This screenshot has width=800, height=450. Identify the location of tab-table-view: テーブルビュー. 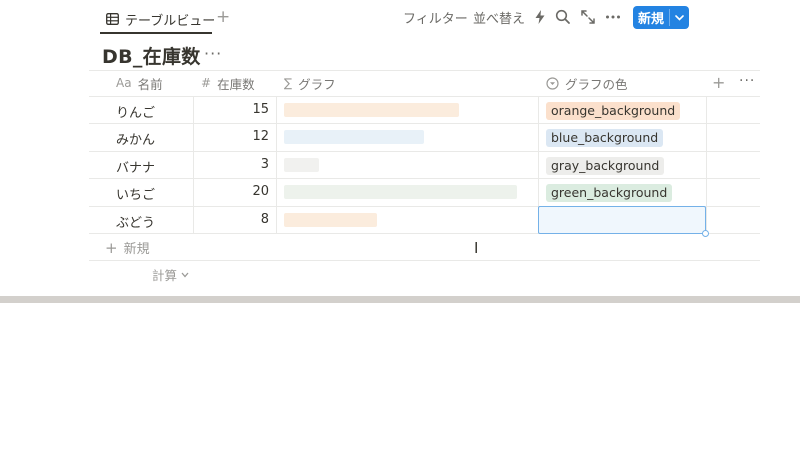
(160, 19).